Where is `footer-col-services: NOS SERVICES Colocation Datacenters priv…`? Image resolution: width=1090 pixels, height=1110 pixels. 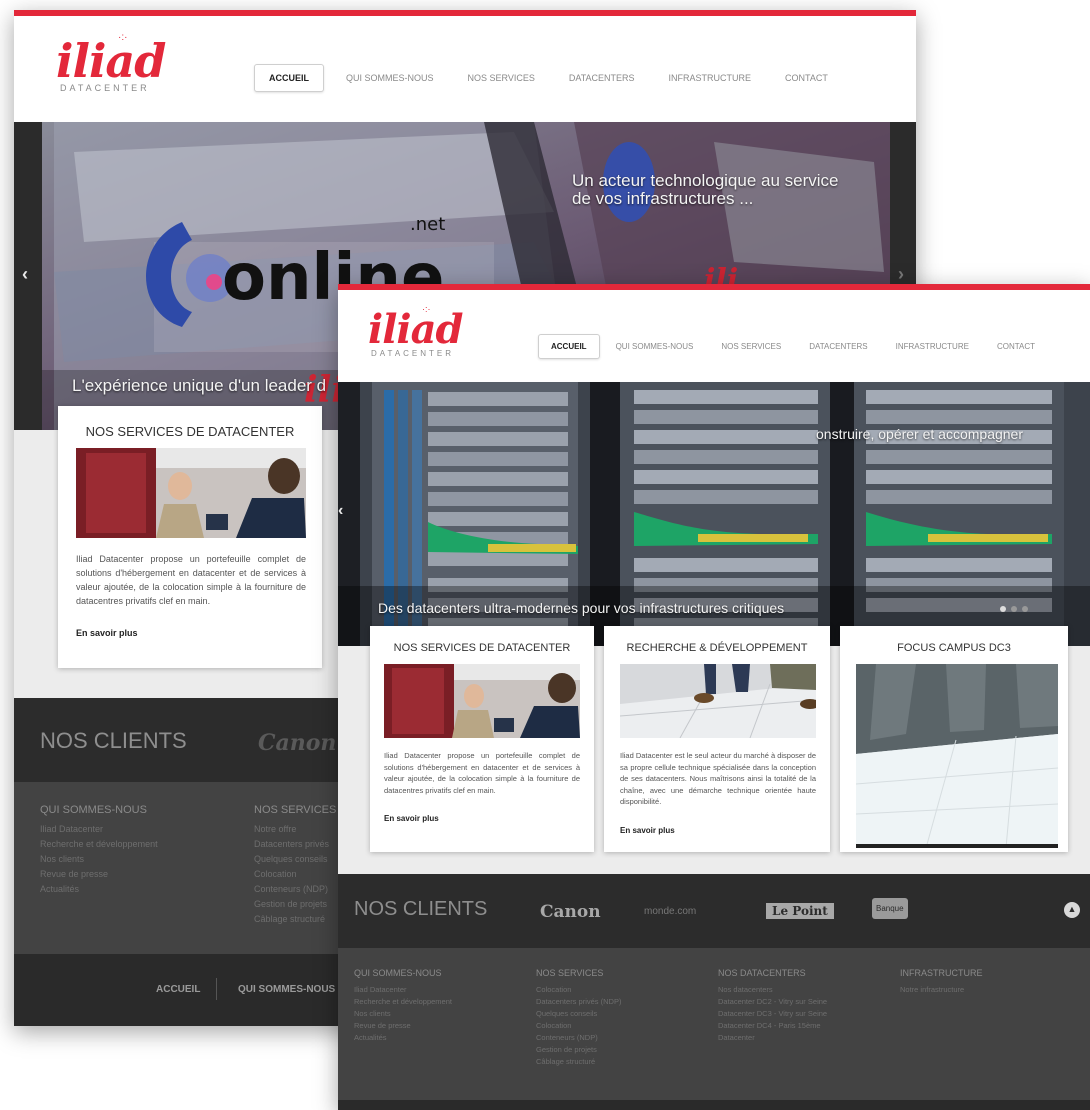
footer-col-services: NOS SERVICES Colocation Datacenters priv… is located at coordinates (579, 1018).